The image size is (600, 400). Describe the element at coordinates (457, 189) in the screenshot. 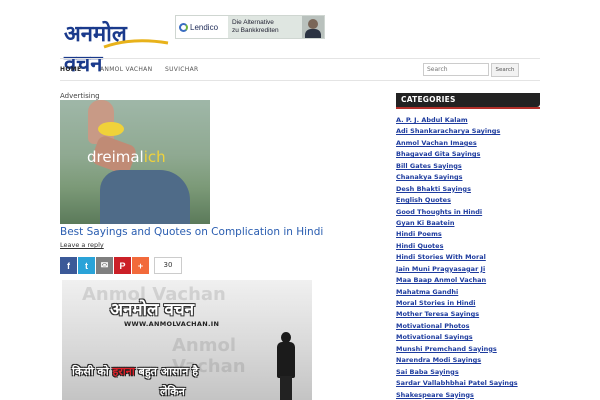

I see `category-link: Desh Bhakti Sayings` at that location.